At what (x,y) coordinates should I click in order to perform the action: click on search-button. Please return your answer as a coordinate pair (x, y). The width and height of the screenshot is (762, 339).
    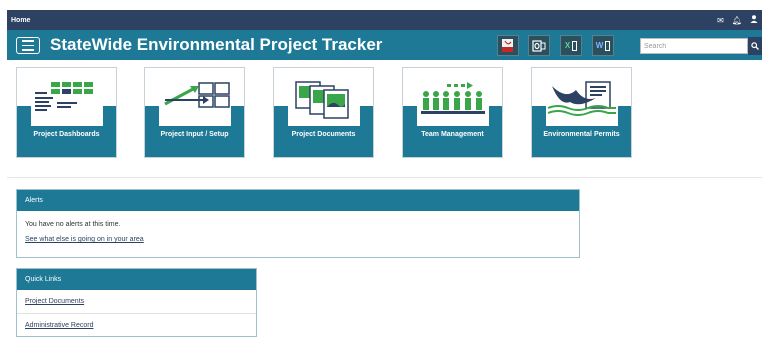
    Looking at the image, I should click on (755, 46).